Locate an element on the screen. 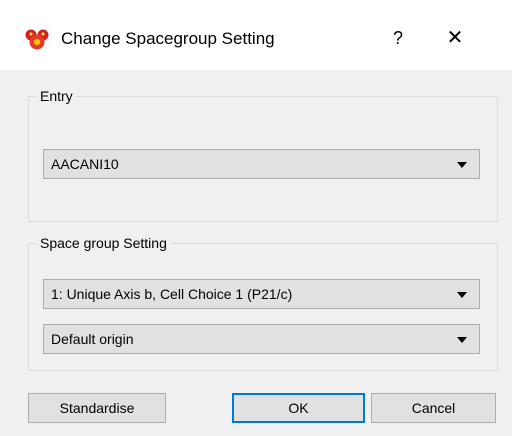 The width and height of the screenshot is (512, 436). spacegroup-setting-combobox: 1: Unique Axis b, Cell Choice 1 (P21/c) is located at coordinates (261, 294).